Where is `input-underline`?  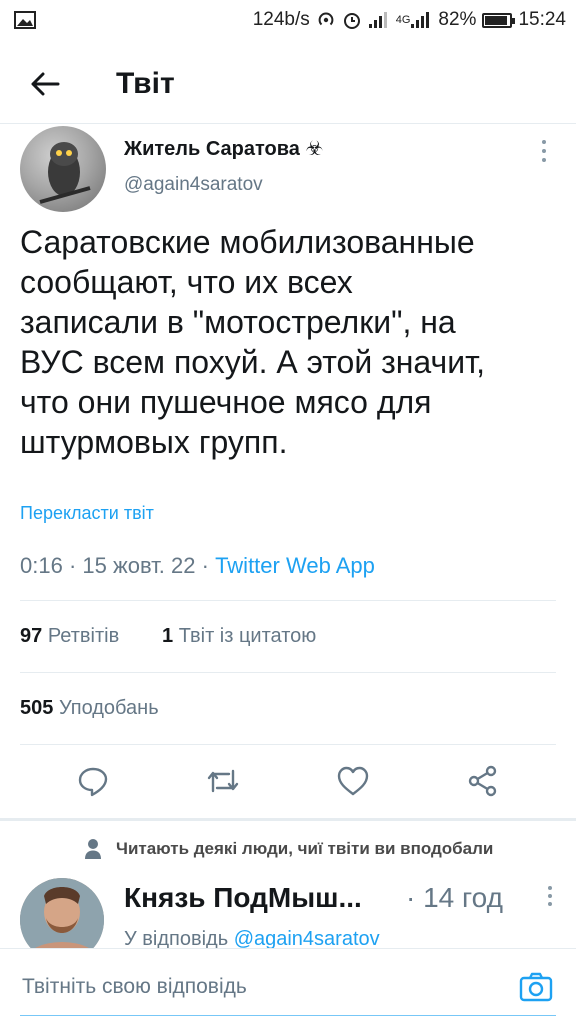 input-underline is located at coordinates (288, 1015).